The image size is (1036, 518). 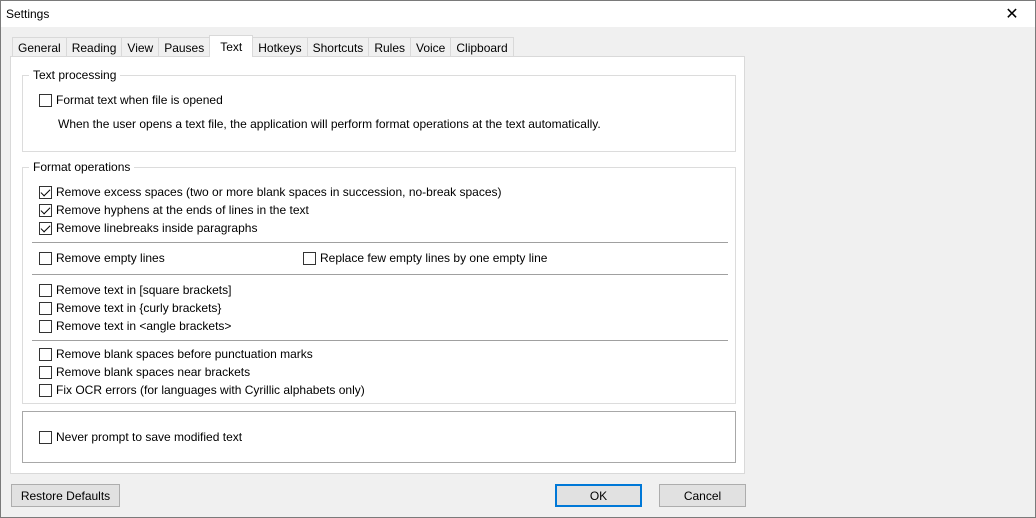 I want to click on remove-linebreaks-checkbox: Remove linebreaks inside paragraphs, so click(x=148, y=228).